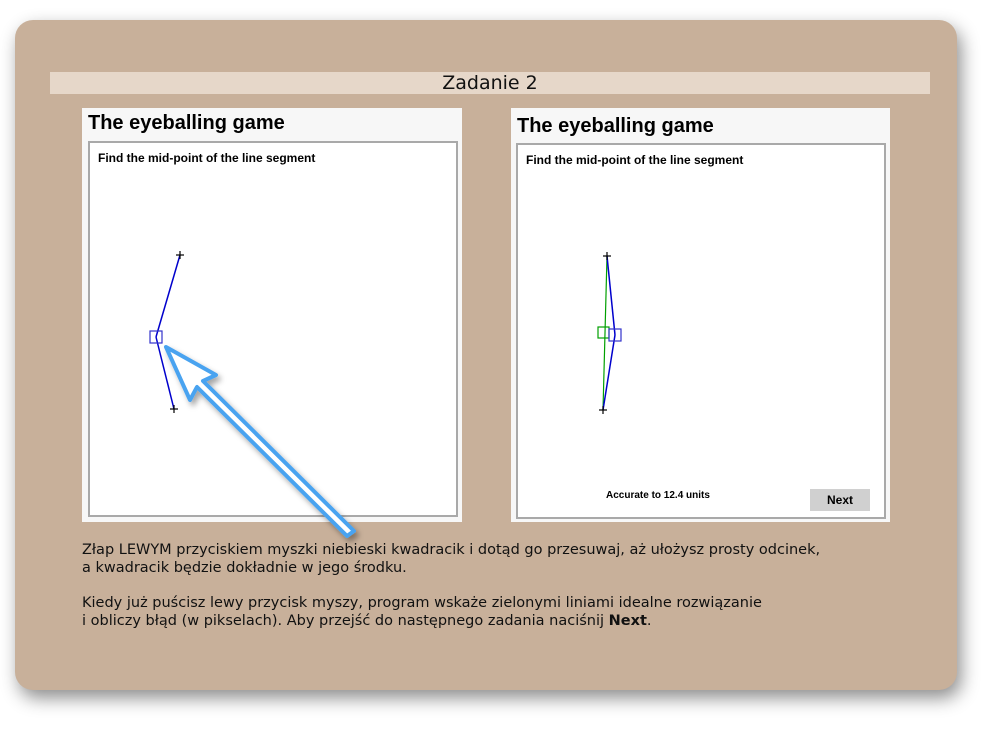 The image size is (1000, 740). I want to click on left-segment-lower, so click(165, 373).